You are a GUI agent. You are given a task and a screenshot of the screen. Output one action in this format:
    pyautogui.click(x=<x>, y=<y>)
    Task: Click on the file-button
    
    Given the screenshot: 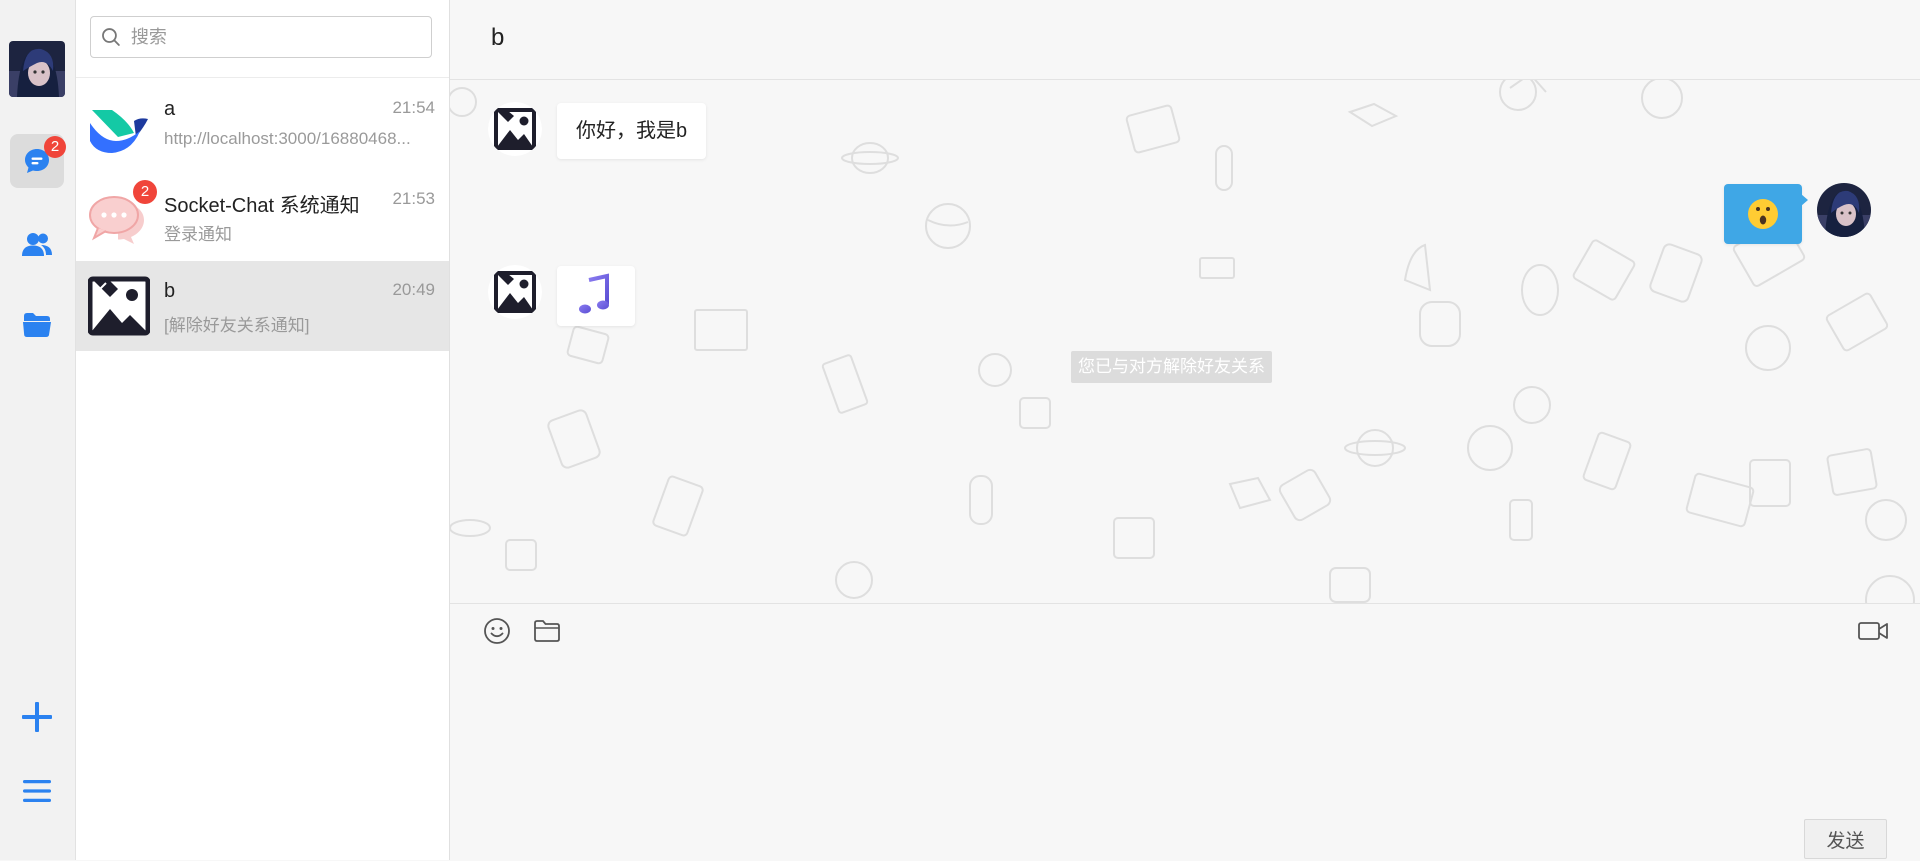 What is the action you would take?
    pyautogui.click(x=547, y=631)
    